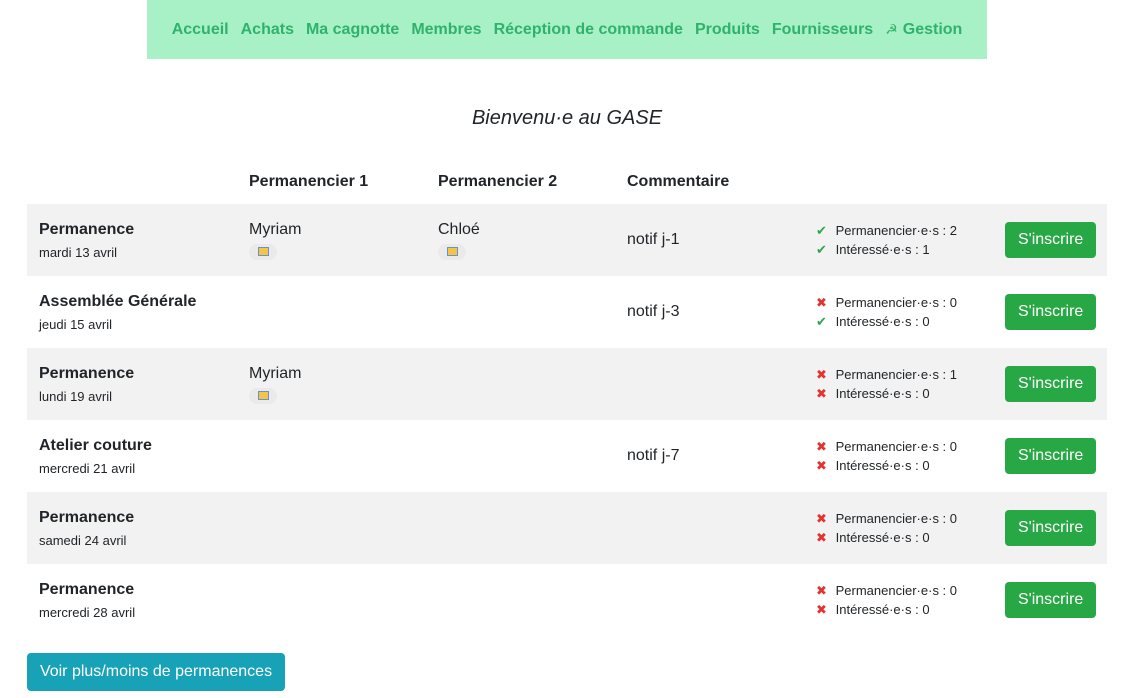  Describe the element at coordinates (132, 456) in the screenshot. I see `event-cell: Atelier couture mercredi 21 avril` at that location.